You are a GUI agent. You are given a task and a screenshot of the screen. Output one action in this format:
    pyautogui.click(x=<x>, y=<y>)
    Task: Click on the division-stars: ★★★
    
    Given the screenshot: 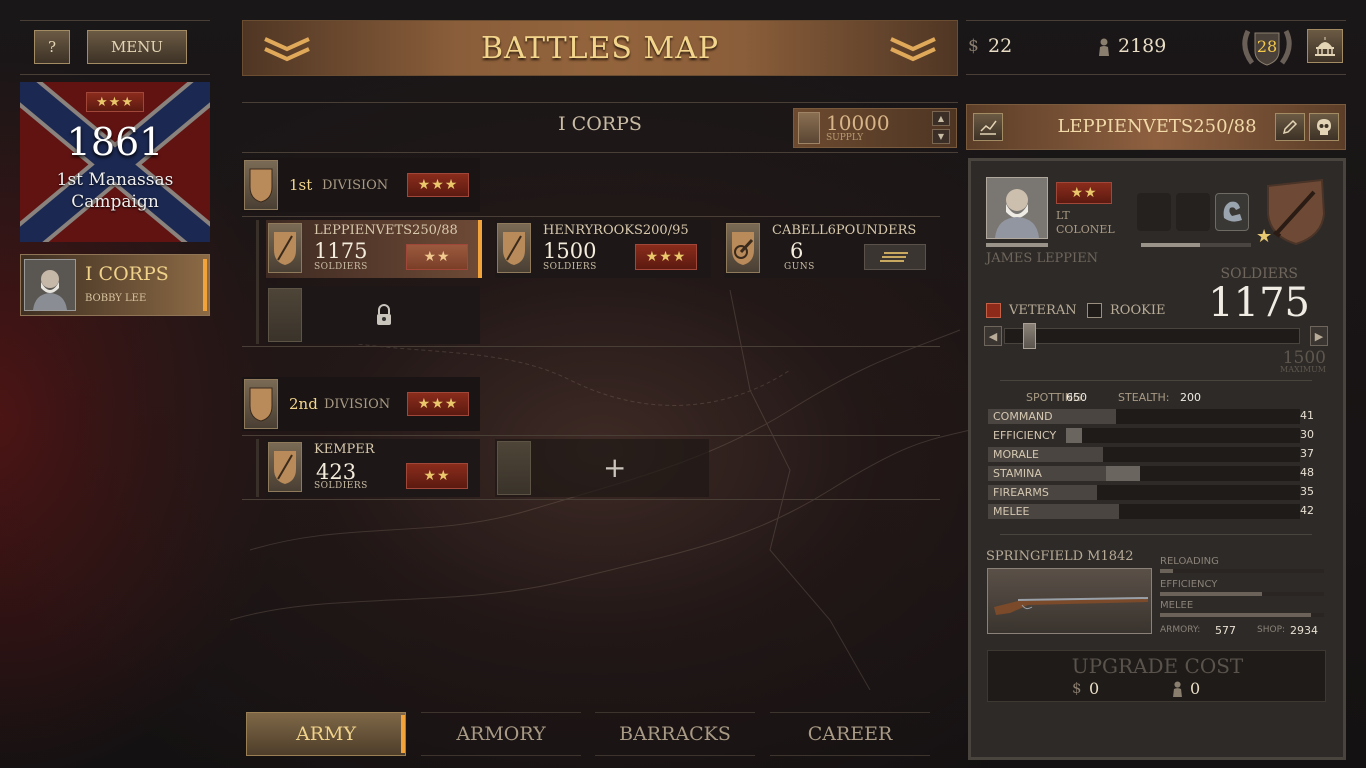 What is the action you would take?
    pyautogui.click(x=438, y=185)
    